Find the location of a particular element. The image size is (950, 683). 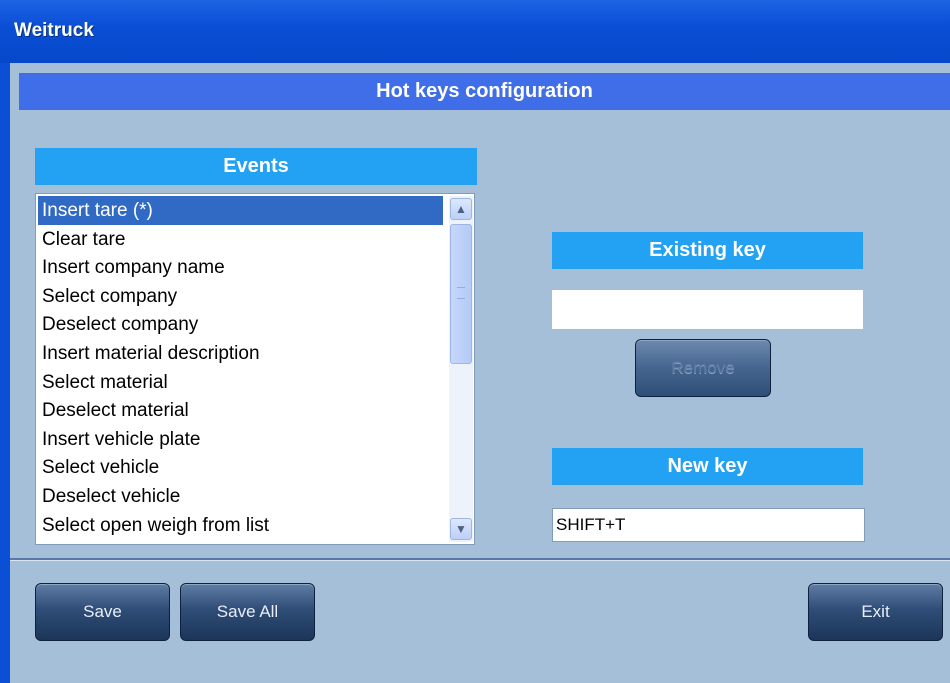

list-item: Deselect vehicle is located at coordinates (240, 496).